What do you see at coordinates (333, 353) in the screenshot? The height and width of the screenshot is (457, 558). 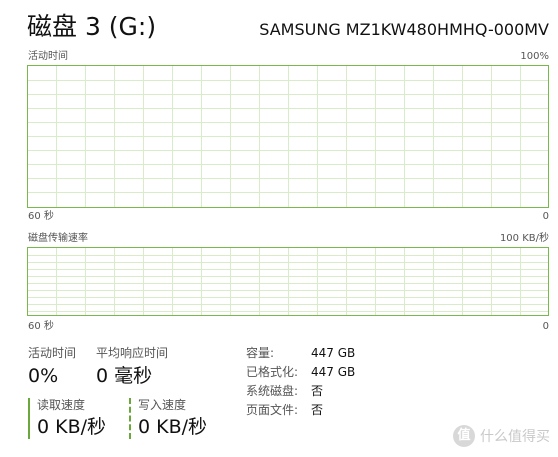 I see `capacity-value: 447 GB` at bounding box center [333, 353].